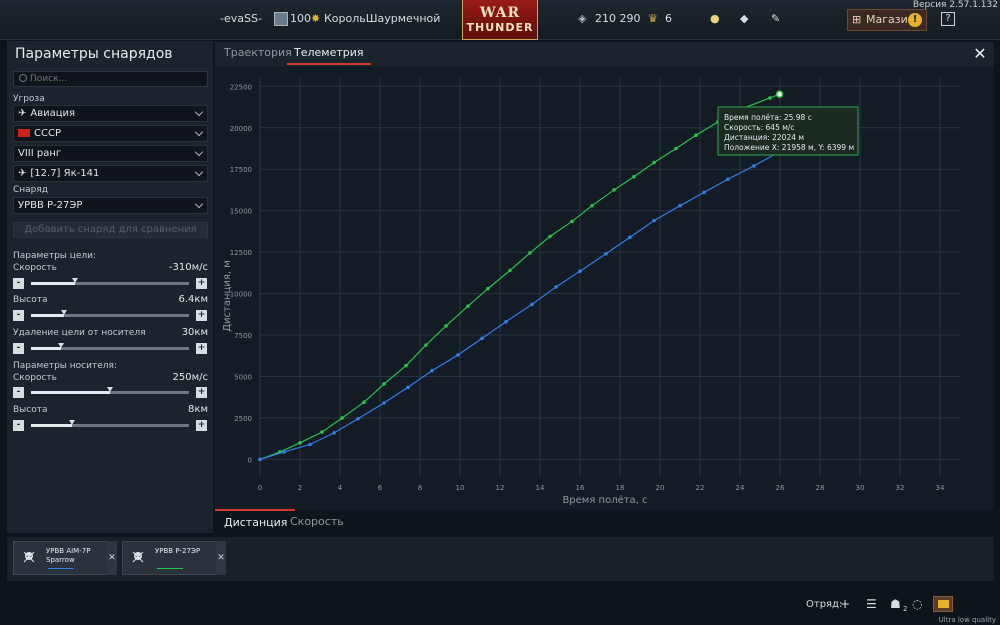 The width and height of the screenshot is (1000, 625). I want to click on target-speed-plus-button: +, so click(201, 283).